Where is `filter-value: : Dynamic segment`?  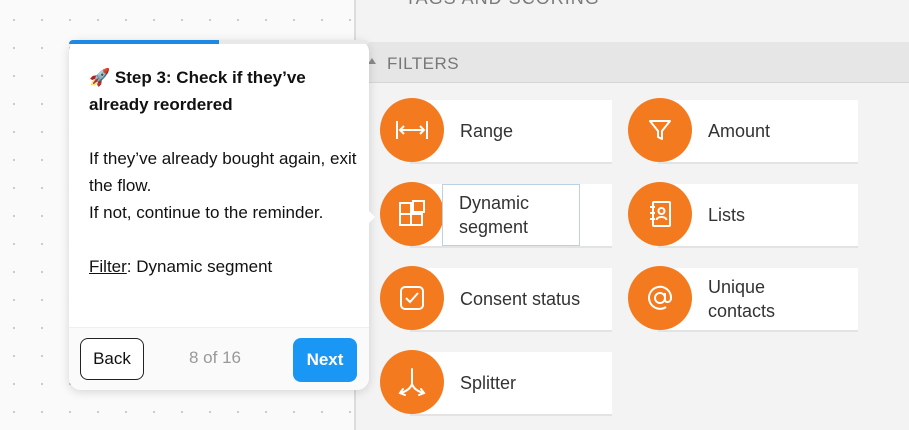
filter-value: : Dynamic segment is located at coordinates (199, 266).